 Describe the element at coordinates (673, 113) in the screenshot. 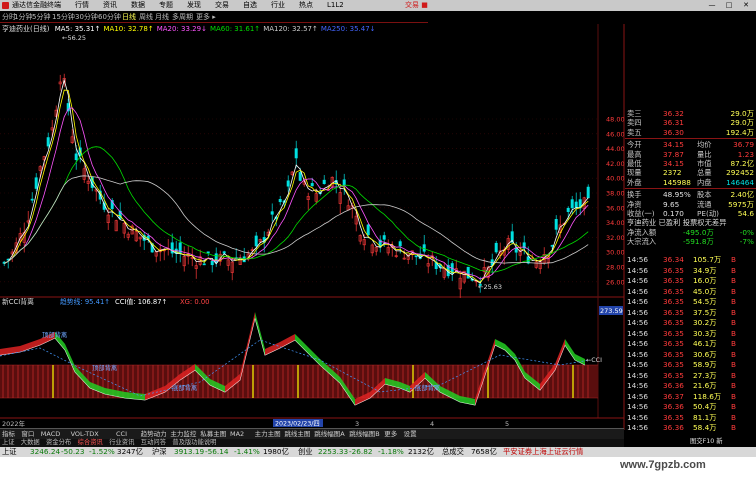

I see `ask-price: 36.32` at that location.